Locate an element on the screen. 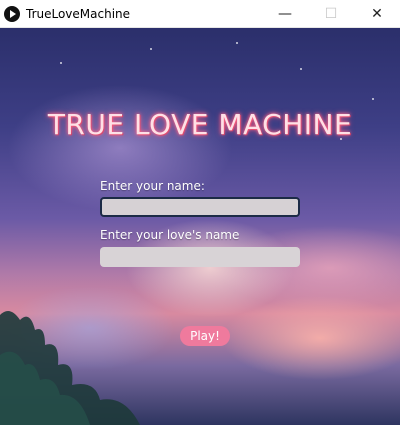 The height and width of the screenshot is (425, 400). maximize-button: ☐ is located at coordinates (331, 14).